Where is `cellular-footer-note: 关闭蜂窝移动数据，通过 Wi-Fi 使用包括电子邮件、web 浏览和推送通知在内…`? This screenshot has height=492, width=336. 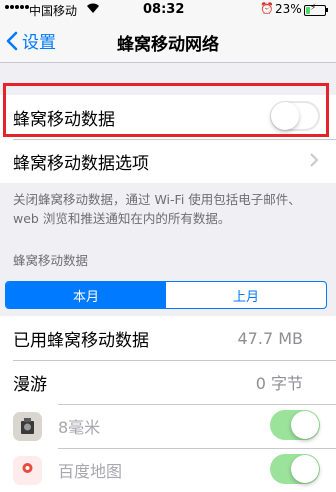
cellular-footer-note: 关闭蜂窝移动数据，通过 Wi-Fi 使用包括电子邮件、web 浏览和推送通知在内… is located at coordinates (157, 209).